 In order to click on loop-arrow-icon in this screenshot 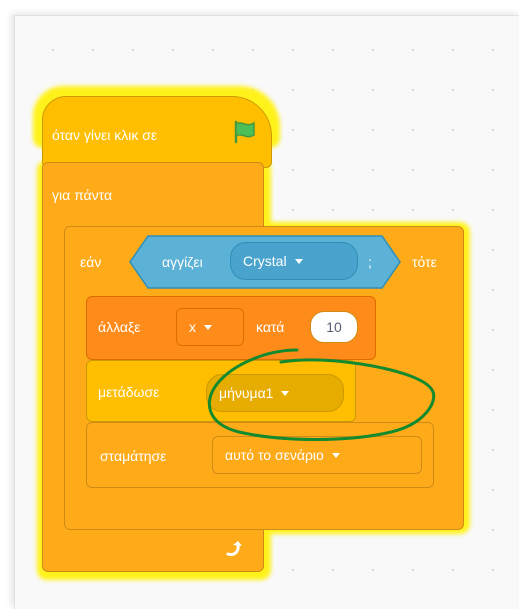, I will do `click(235, 550)`.